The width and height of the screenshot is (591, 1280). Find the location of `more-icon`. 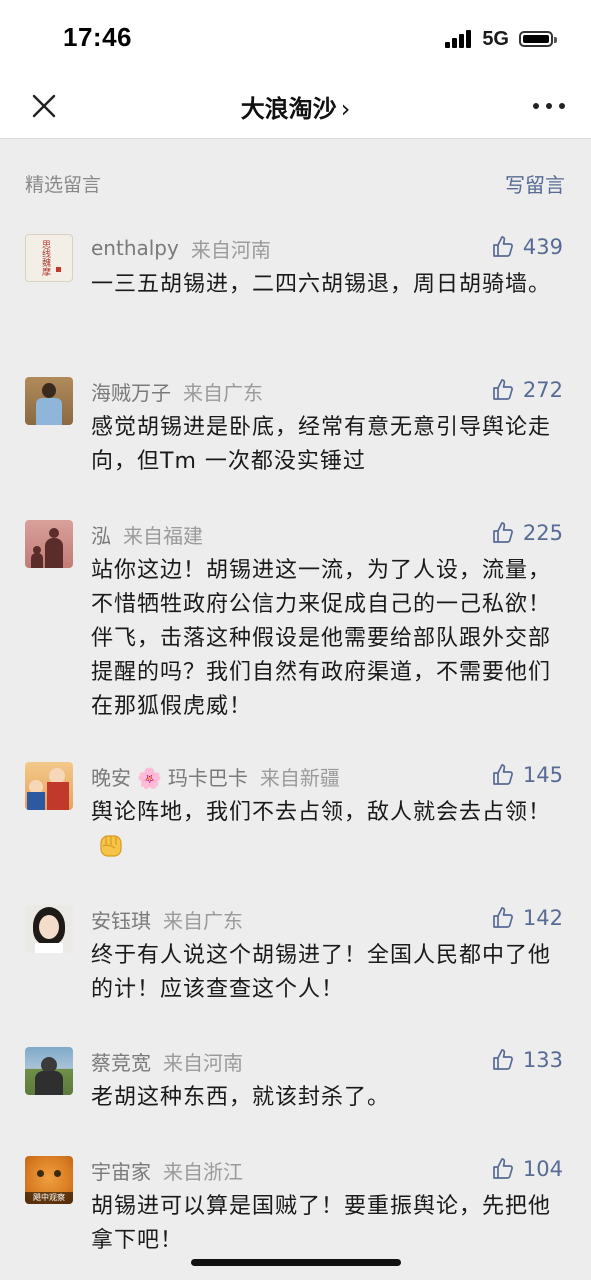

more-icon is located at coordinates (536, 106).